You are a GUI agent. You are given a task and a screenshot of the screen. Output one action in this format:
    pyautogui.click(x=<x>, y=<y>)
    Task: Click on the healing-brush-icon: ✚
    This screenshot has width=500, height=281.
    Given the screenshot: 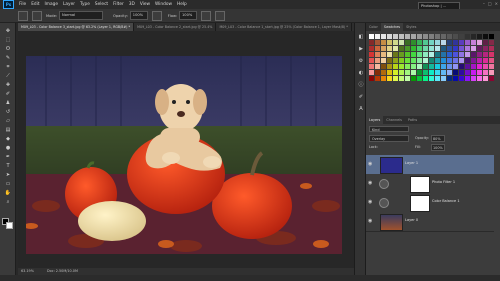 What is the action you would take?
    pyautogui.click(x=8, y=85)
    